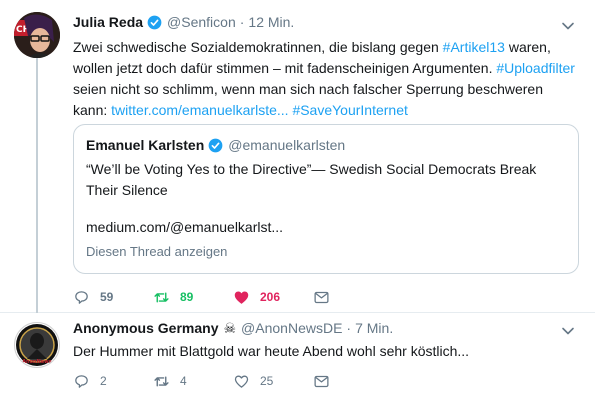 Image resolution: width=595 pixels, height=401 pixels. What do you see at coordinates (37, 362) in the screenshot?
I see `avatar-label: AnonNews` at bounding box center [37, 362].